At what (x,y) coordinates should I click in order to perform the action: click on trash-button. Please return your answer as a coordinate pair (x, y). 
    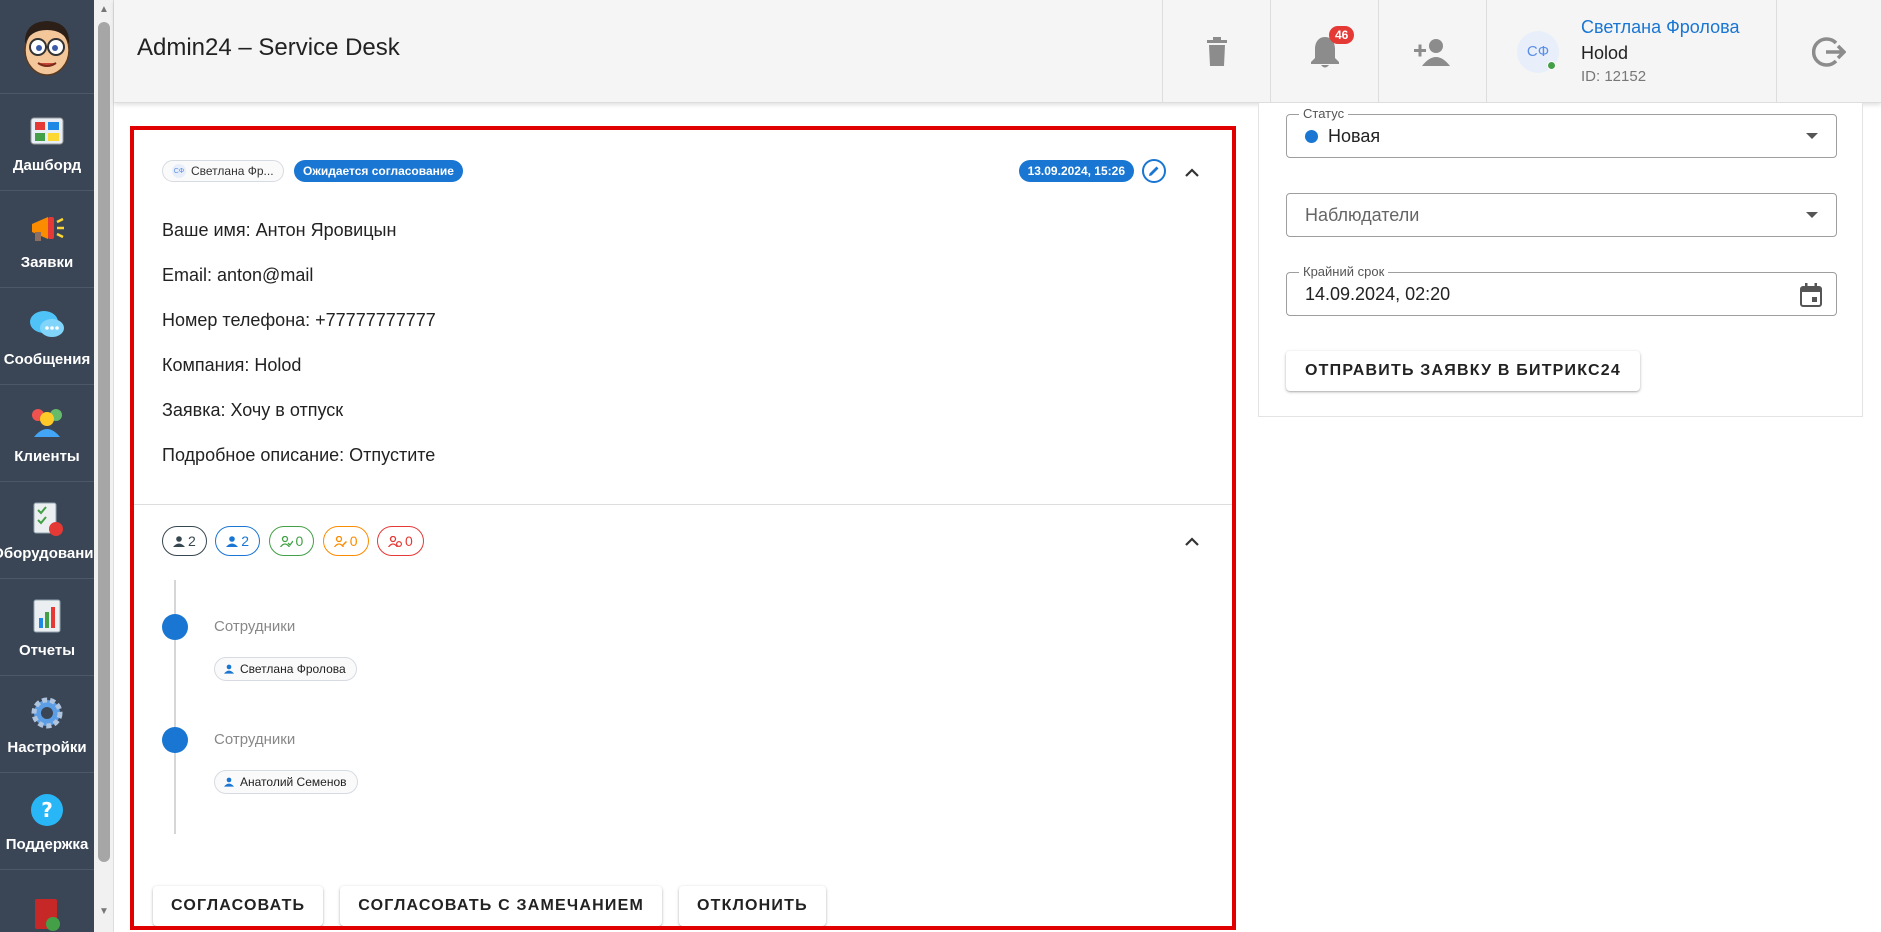
    Looking at the image, I should click on (1216, 51).